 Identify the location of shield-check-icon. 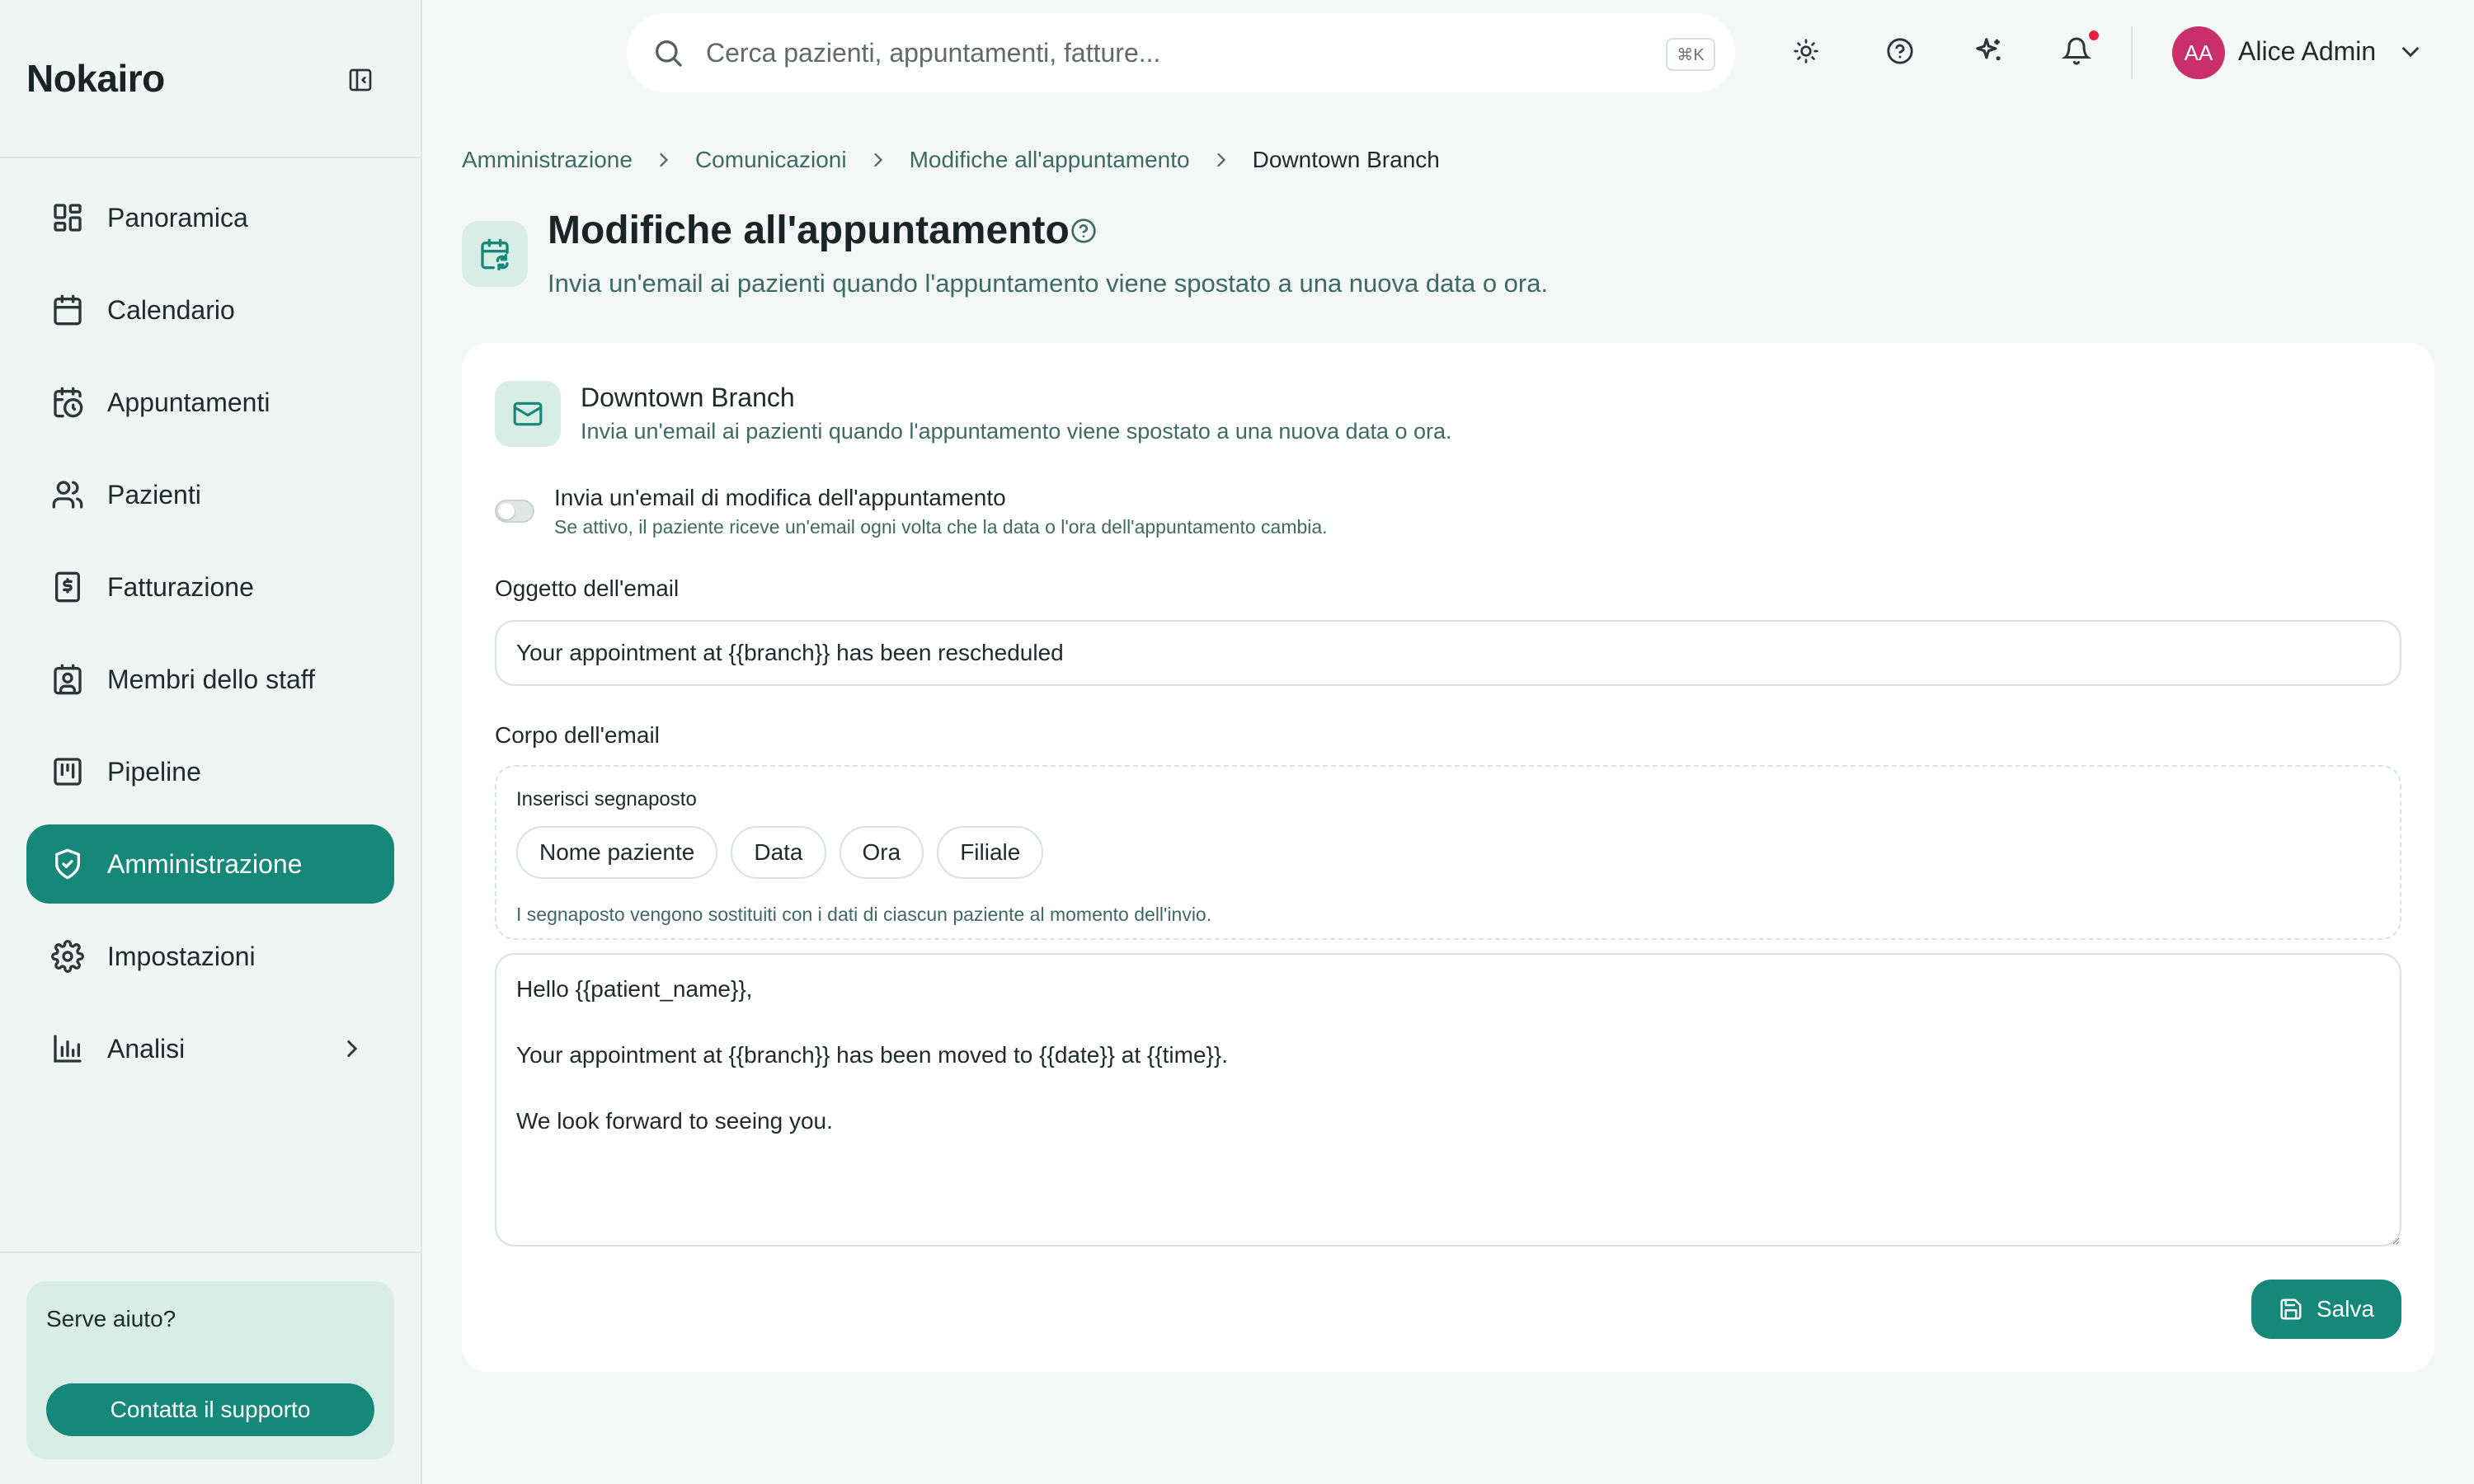
(68, 864).